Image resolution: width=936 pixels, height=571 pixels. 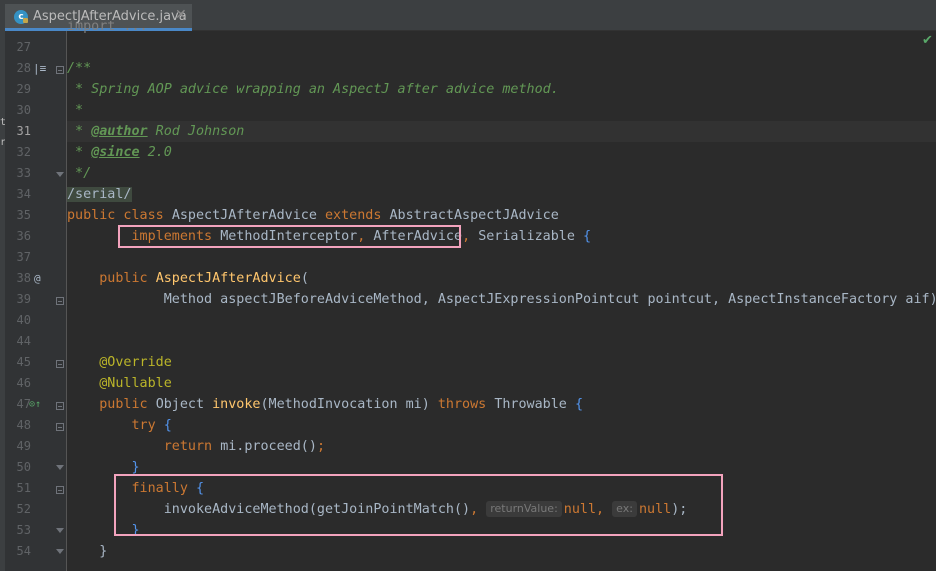 What do you see at coordinates (927, 40) in the screenshot?
I see `check-icon: ✔` at bounding box center [927, 40].